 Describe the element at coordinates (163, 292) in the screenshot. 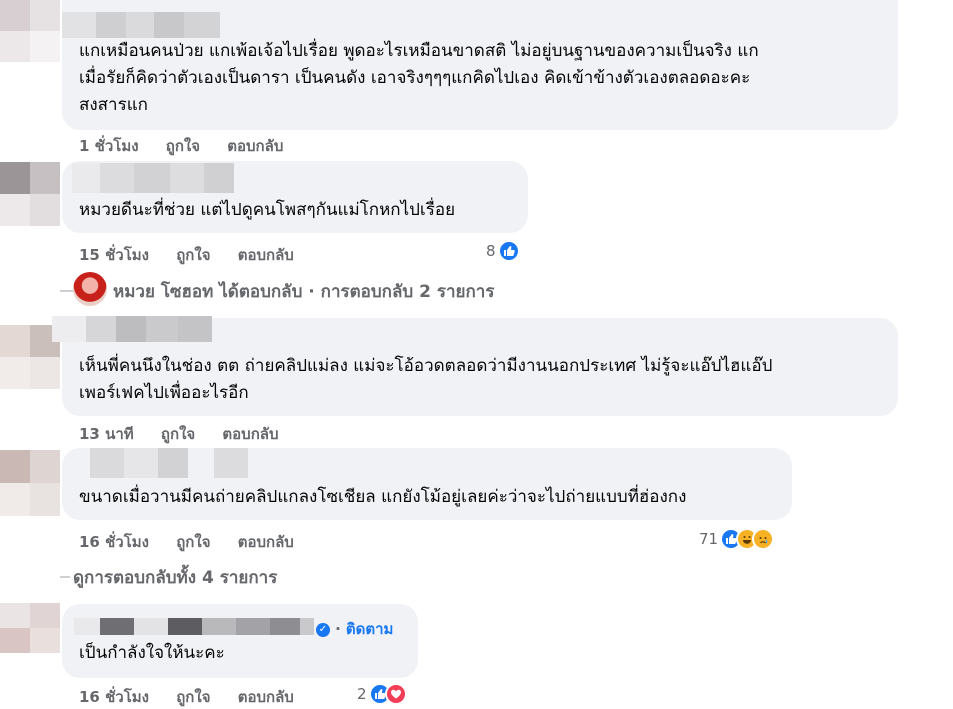

I see `replier-name: หมวย โซฮอท` at that location.